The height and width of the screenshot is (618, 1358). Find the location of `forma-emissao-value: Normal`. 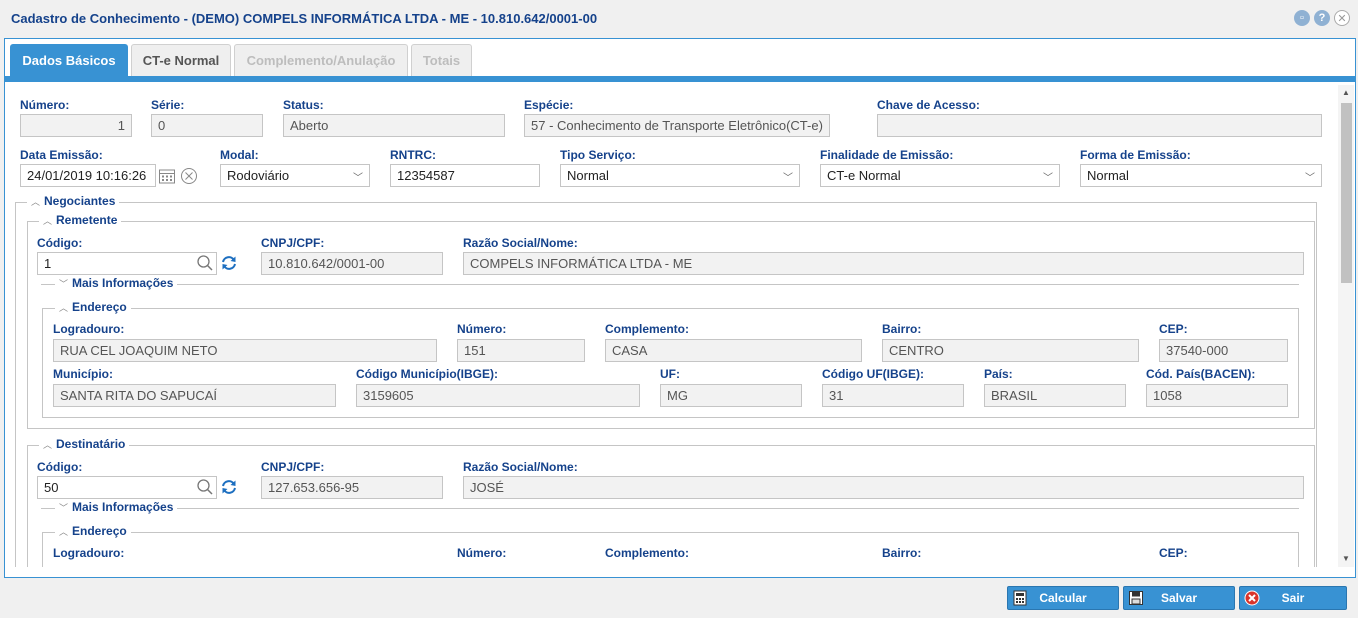

forma-emissao-value: Normal is located at coordinates (1108, 175).